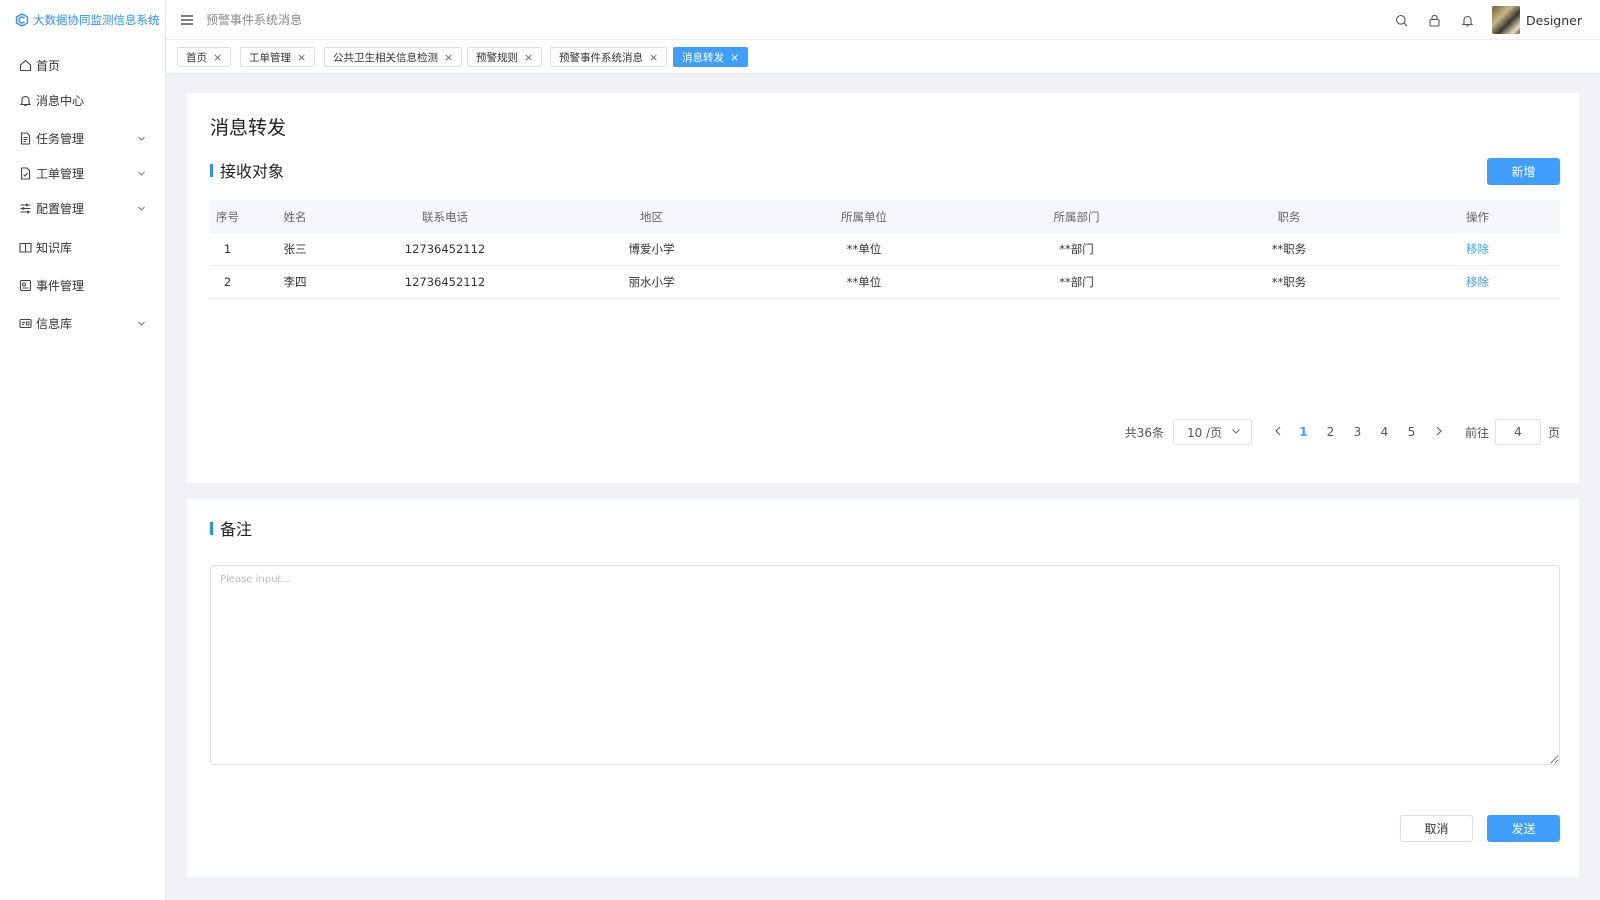  What do you see at coordinates (1479, 20) in the screenshot?
I see `header-actions: Designer` at bounding box center [1479, 20].